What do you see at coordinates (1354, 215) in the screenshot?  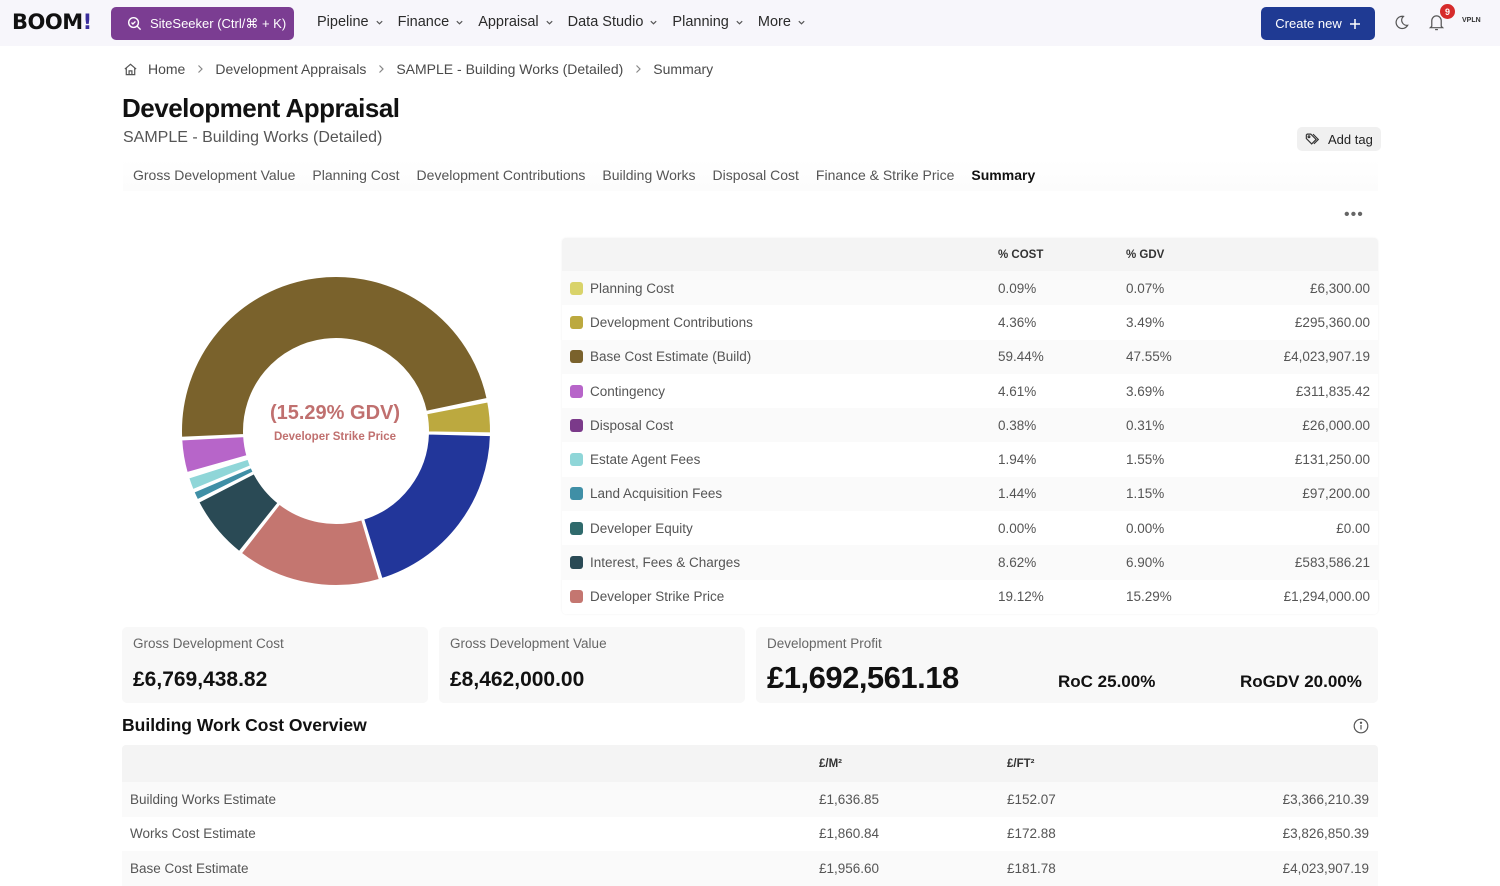 I see `more-options-icon: •••` at bounding box center [1354, 215].